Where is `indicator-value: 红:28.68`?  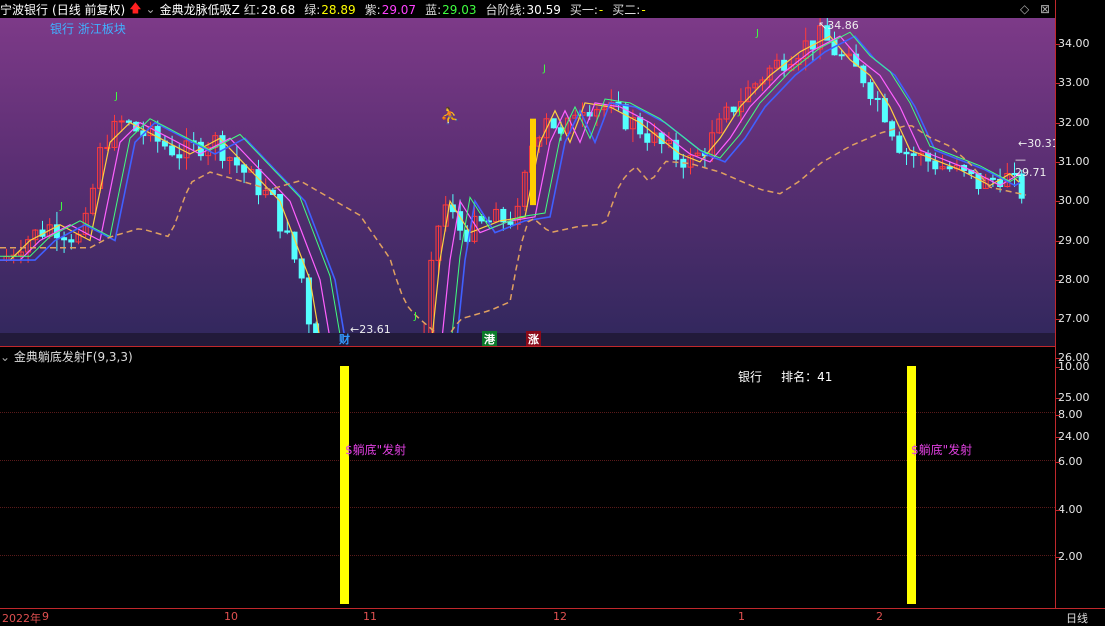 indicator-value: 红:28.68 is located at coordinates (269, 9).